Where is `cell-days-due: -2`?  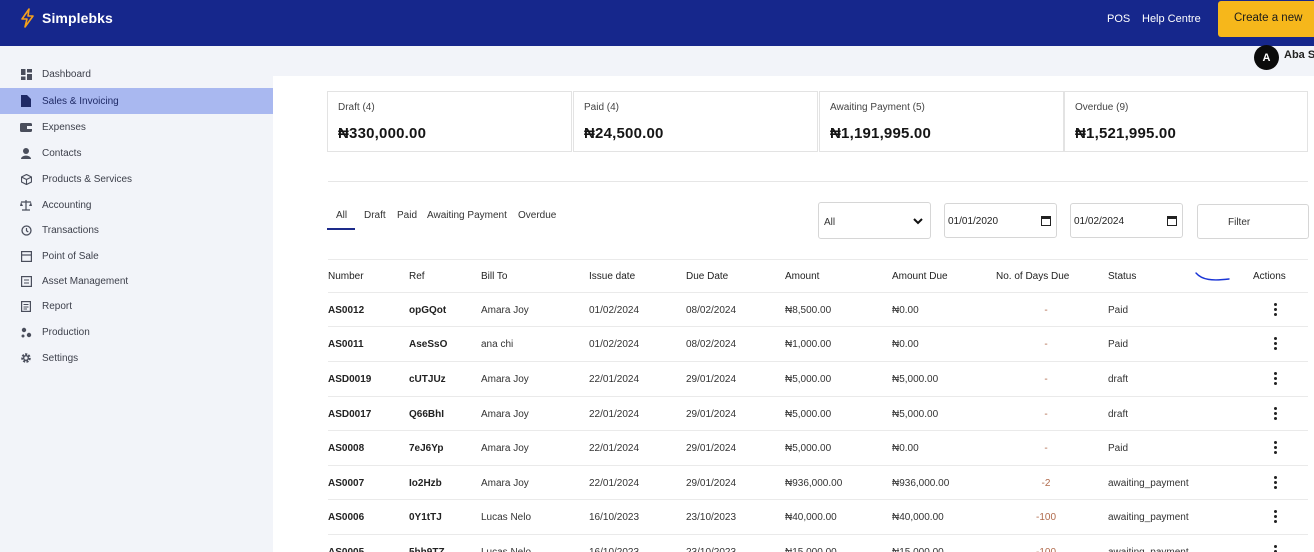
cell-days-due: -2 is located at coordinates (1046, 483).